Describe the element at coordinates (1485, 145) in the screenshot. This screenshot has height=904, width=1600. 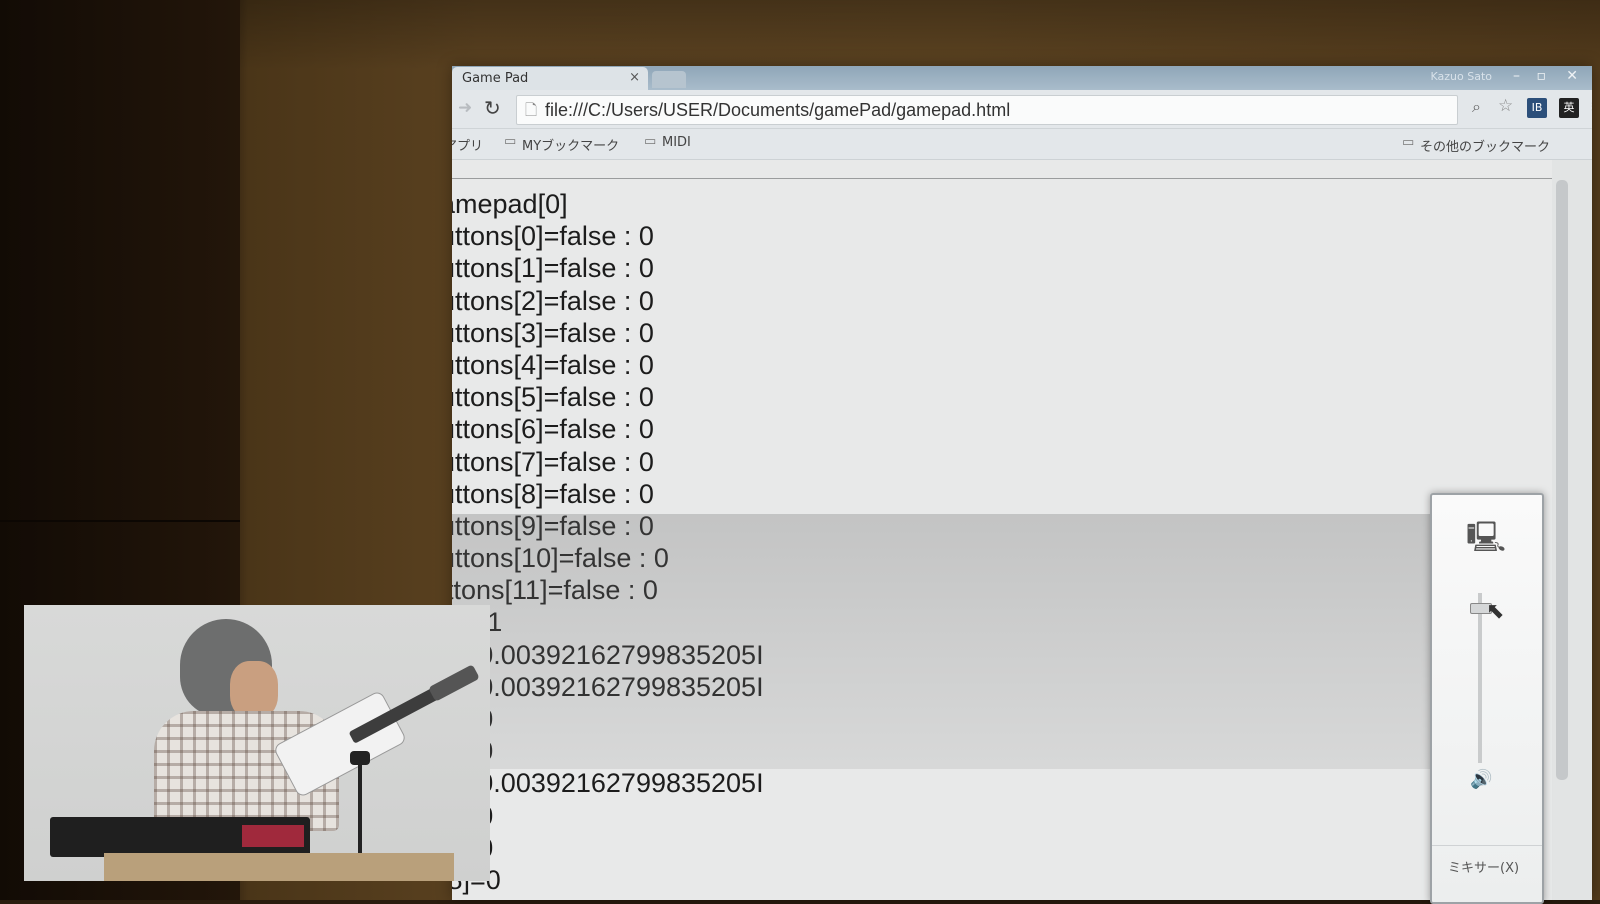
I see `bookmark-other: その他のブックマーク` at that location.